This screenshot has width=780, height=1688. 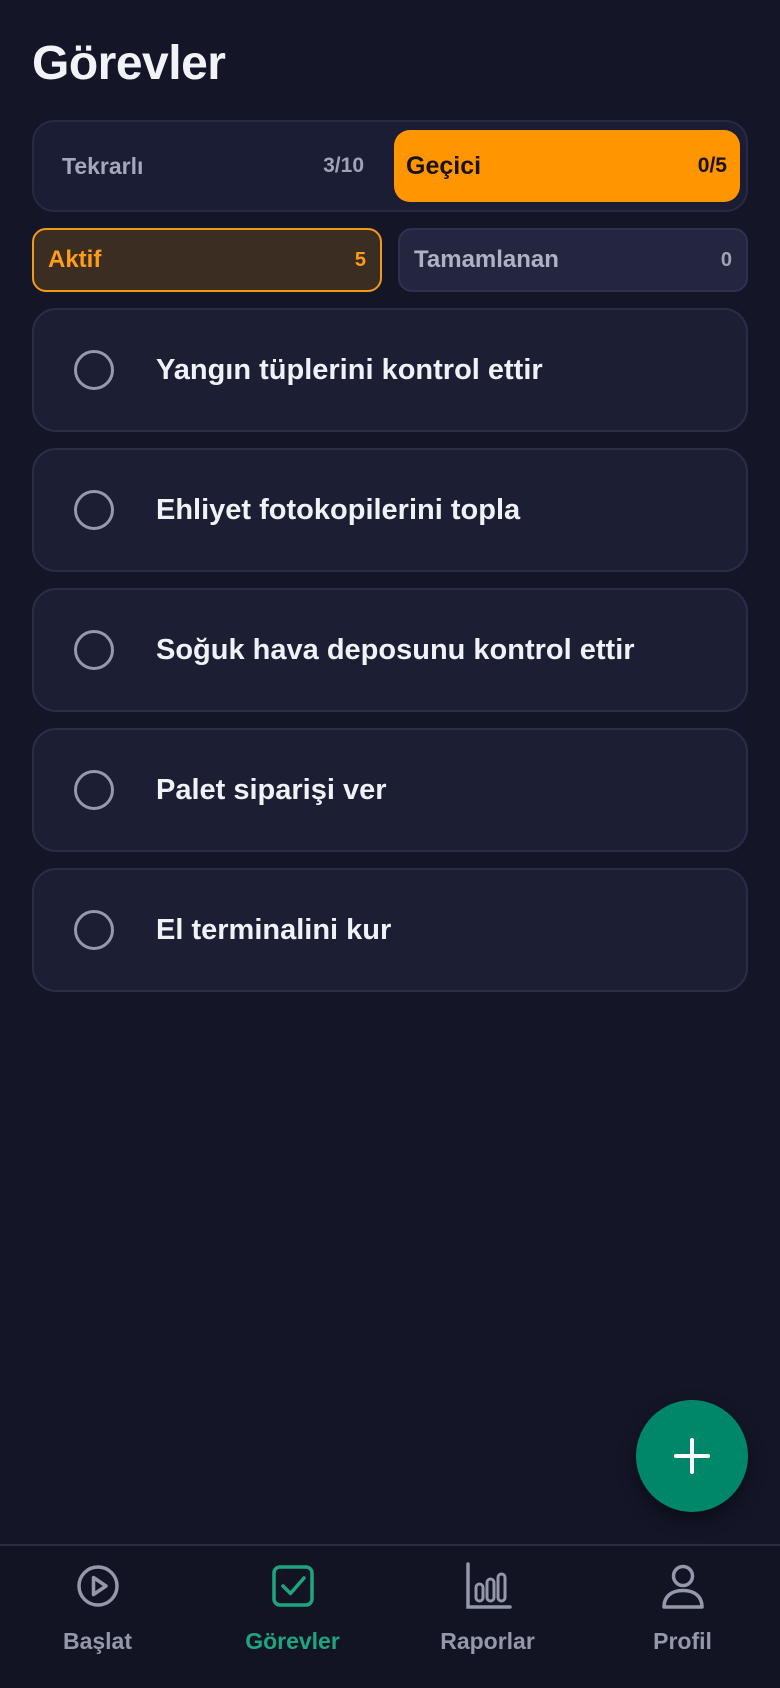 I want to click on task-item: Yangın tüplerini kontrol ettir, so click(x=390, y=370).